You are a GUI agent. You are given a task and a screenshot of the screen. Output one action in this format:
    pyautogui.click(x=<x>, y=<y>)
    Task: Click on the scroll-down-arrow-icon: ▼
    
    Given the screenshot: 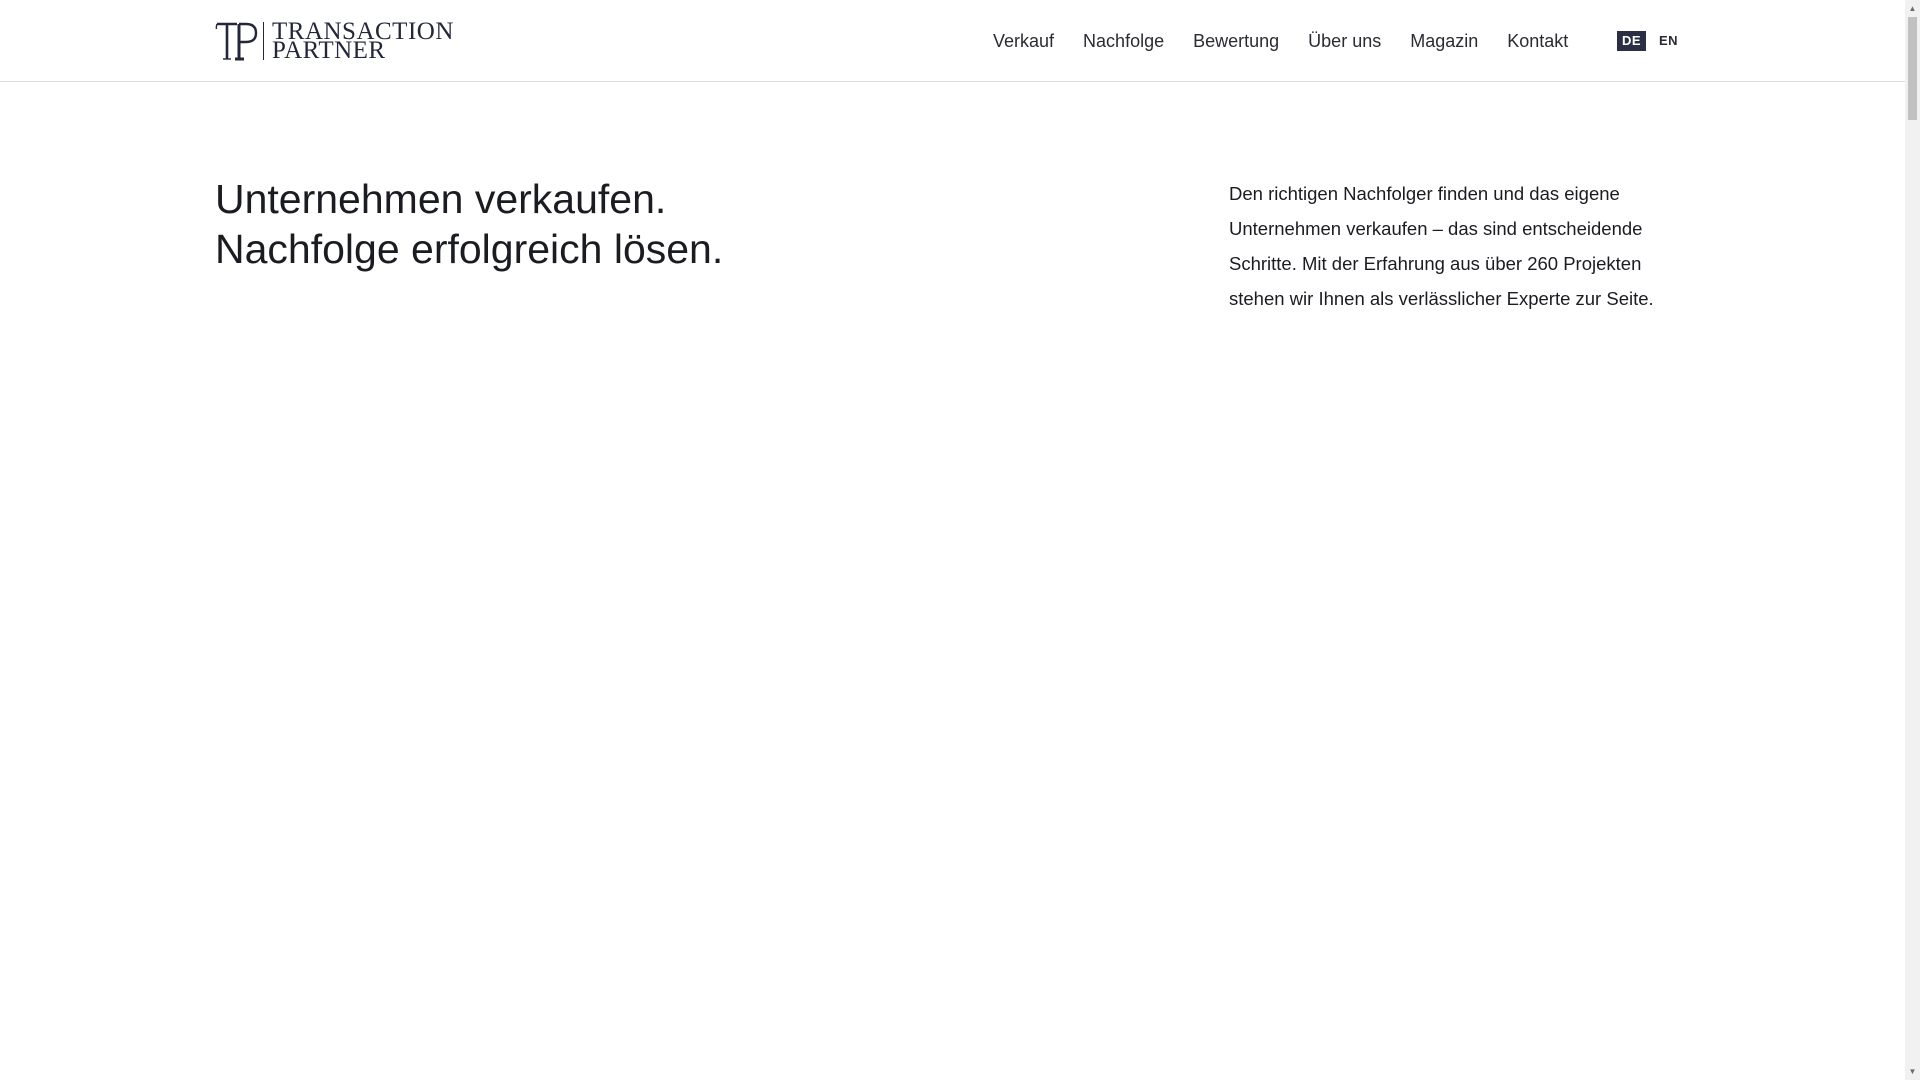 What is the action you would take?
    pyautogui.click(x=1912, y=1071)
    